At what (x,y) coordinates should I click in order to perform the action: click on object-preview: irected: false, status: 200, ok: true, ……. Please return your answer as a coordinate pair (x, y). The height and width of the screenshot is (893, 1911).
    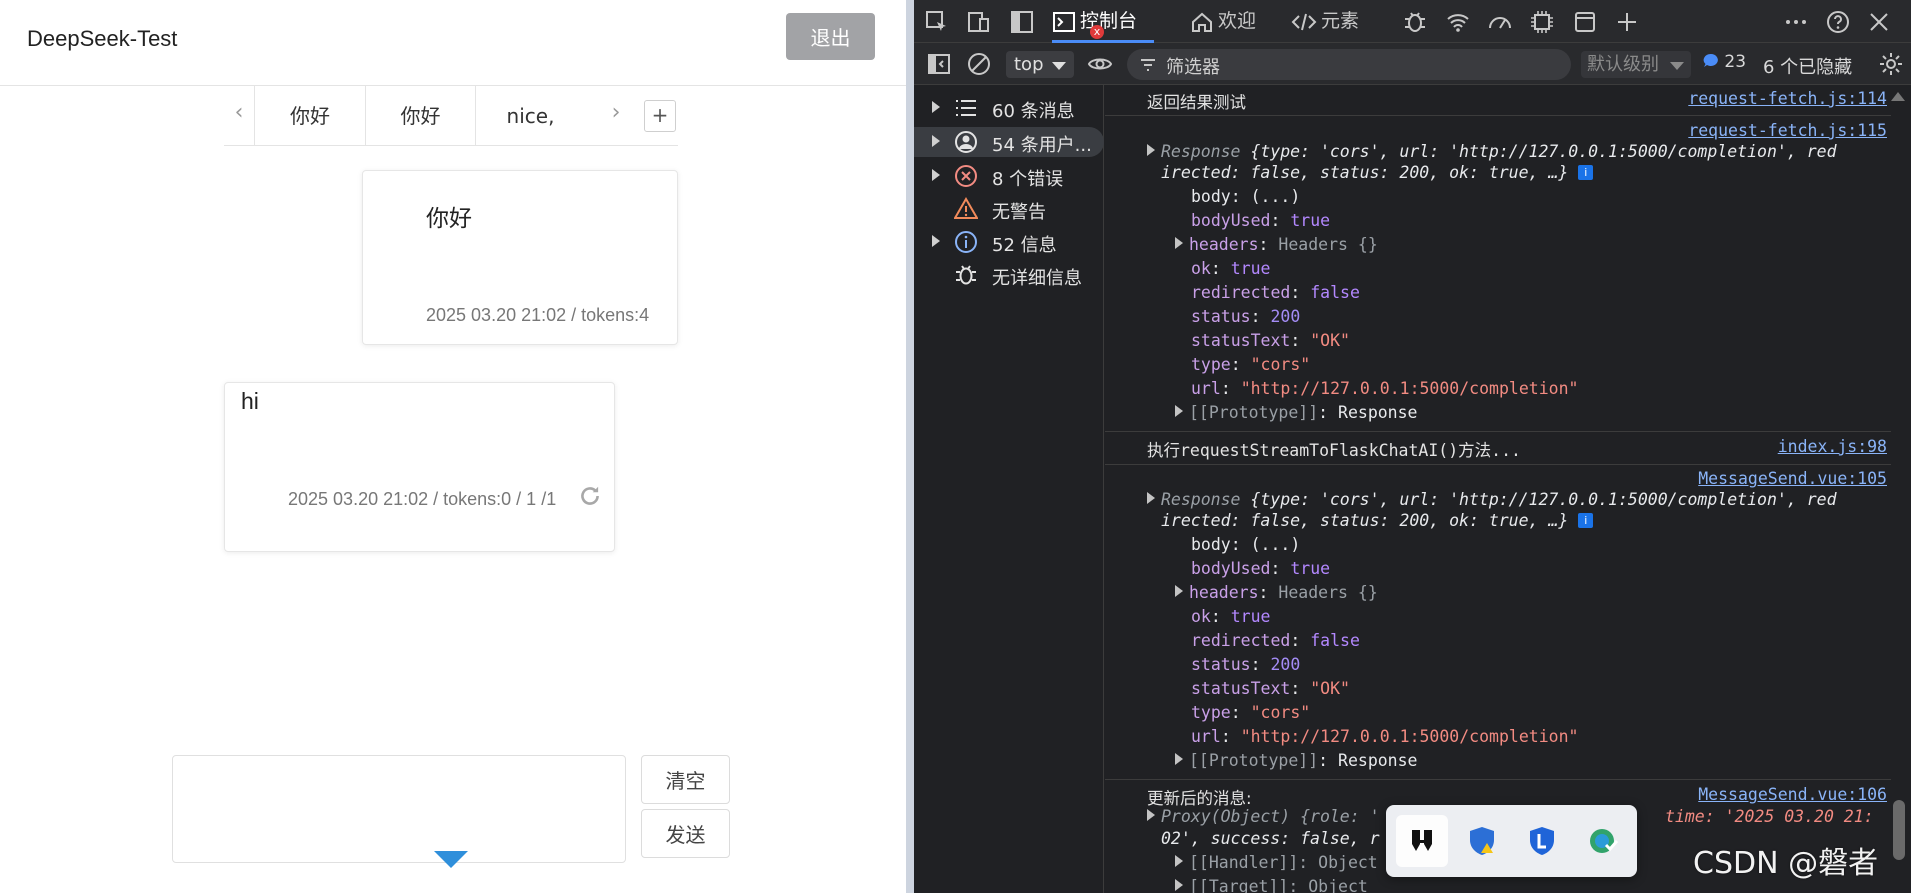
    Looking at the image, I should click on (1365, 520).